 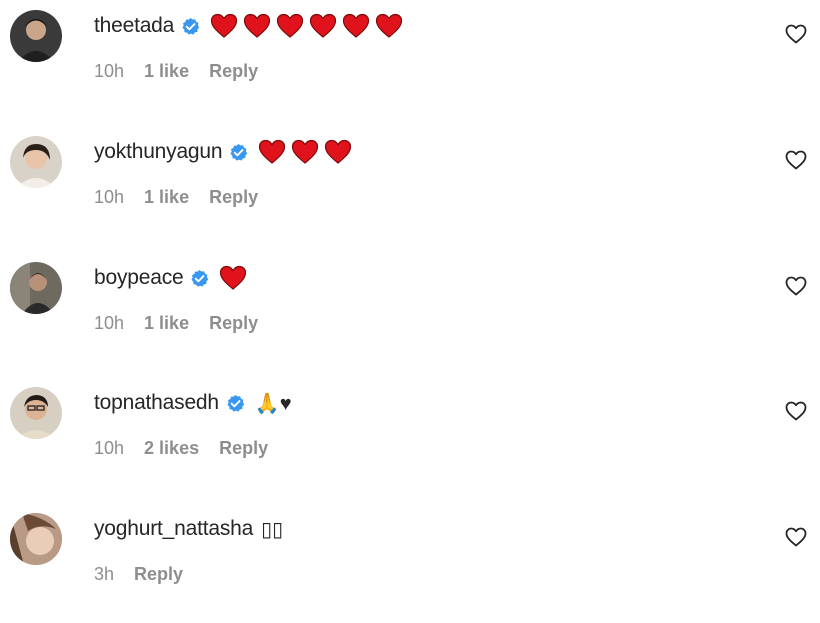 I want to click on comment-likes: 2 likes, so click(x=171, y=448).